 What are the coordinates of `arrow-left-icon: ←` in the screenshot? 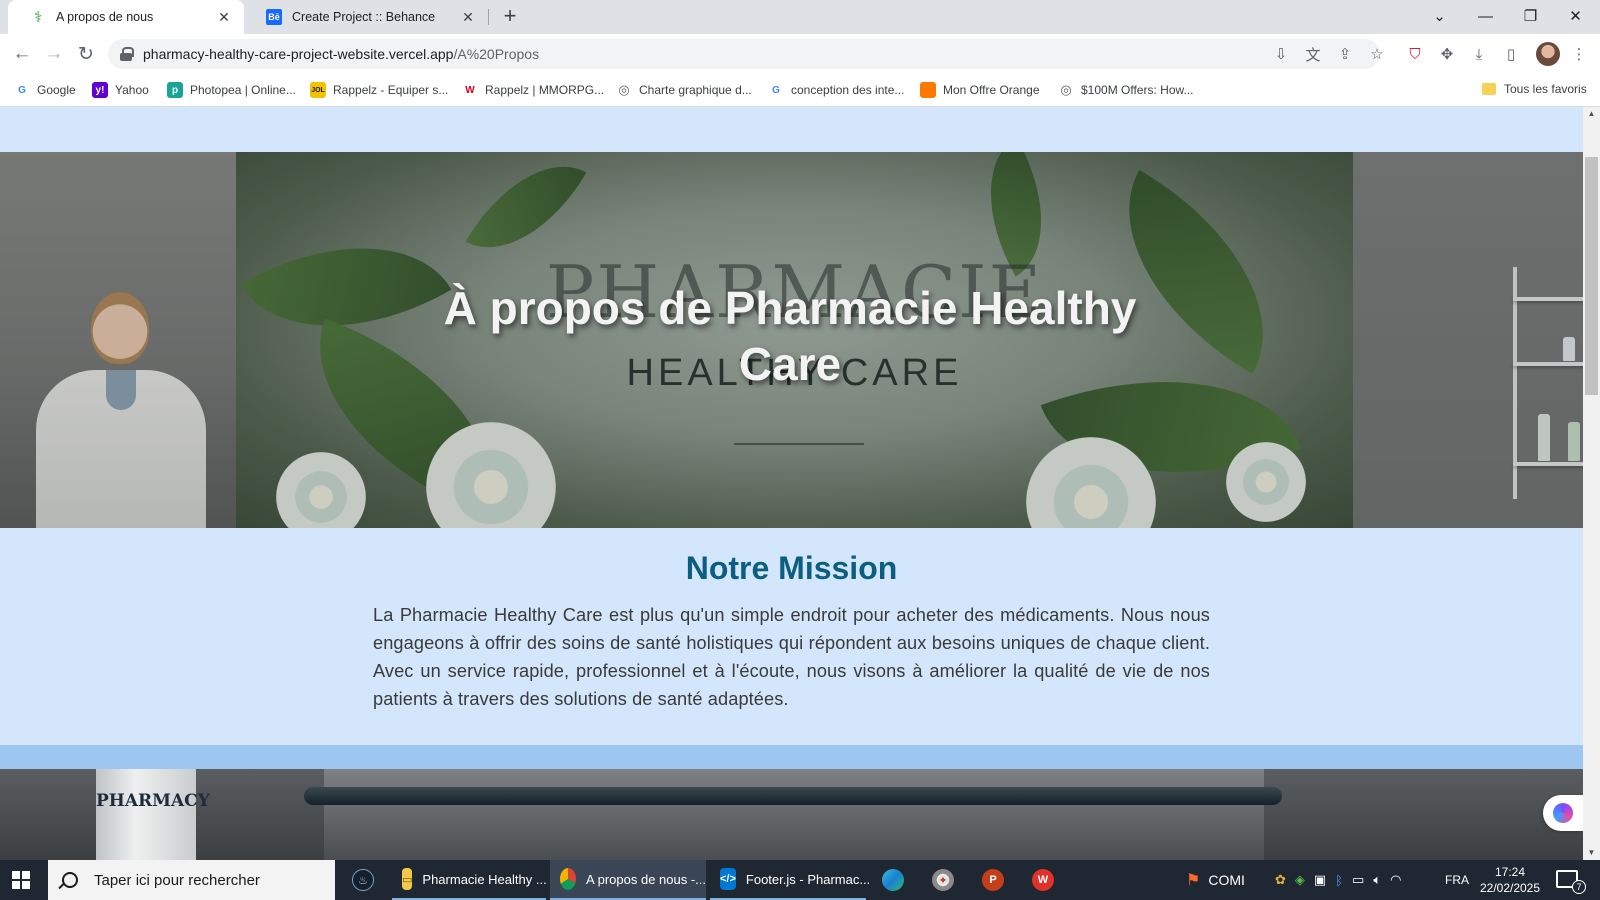 It's located at (22, 53).